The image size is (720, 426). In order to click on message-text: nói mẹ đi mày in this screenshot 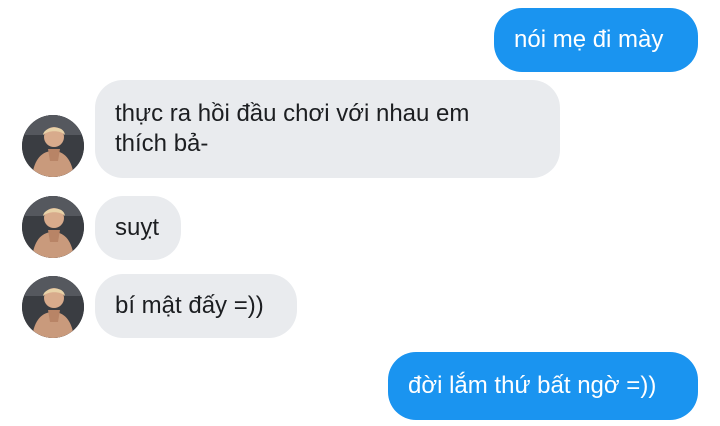, I will do `click(589, 39)`.